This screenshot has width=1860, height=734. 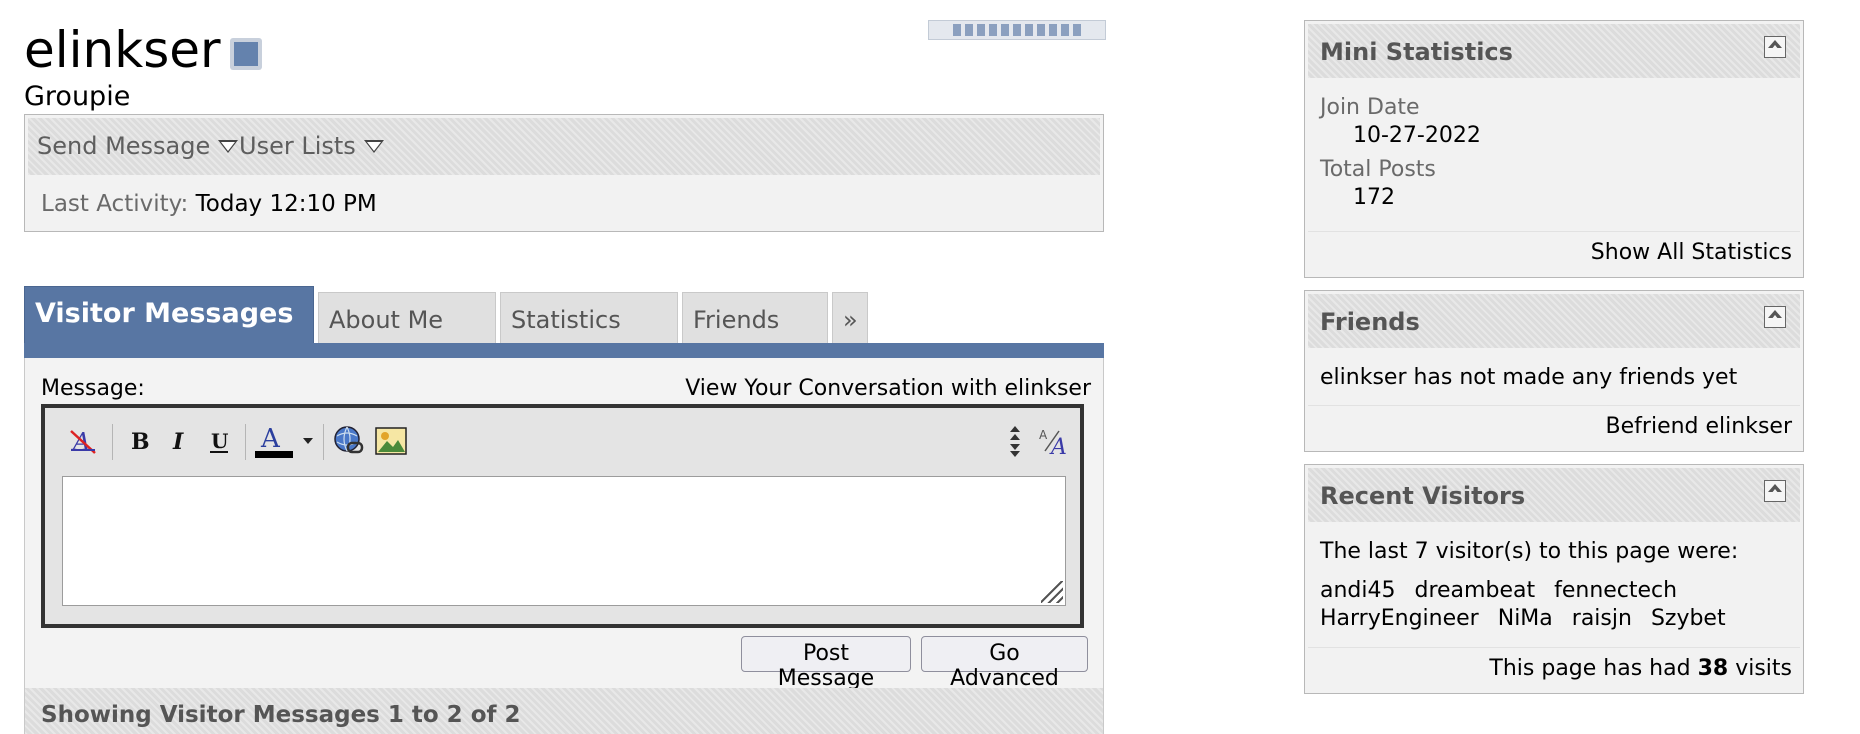 I want to click on recent-visitors-intro: The last 7 visitor(s) to this page were:, so click(x=1529, y=551).